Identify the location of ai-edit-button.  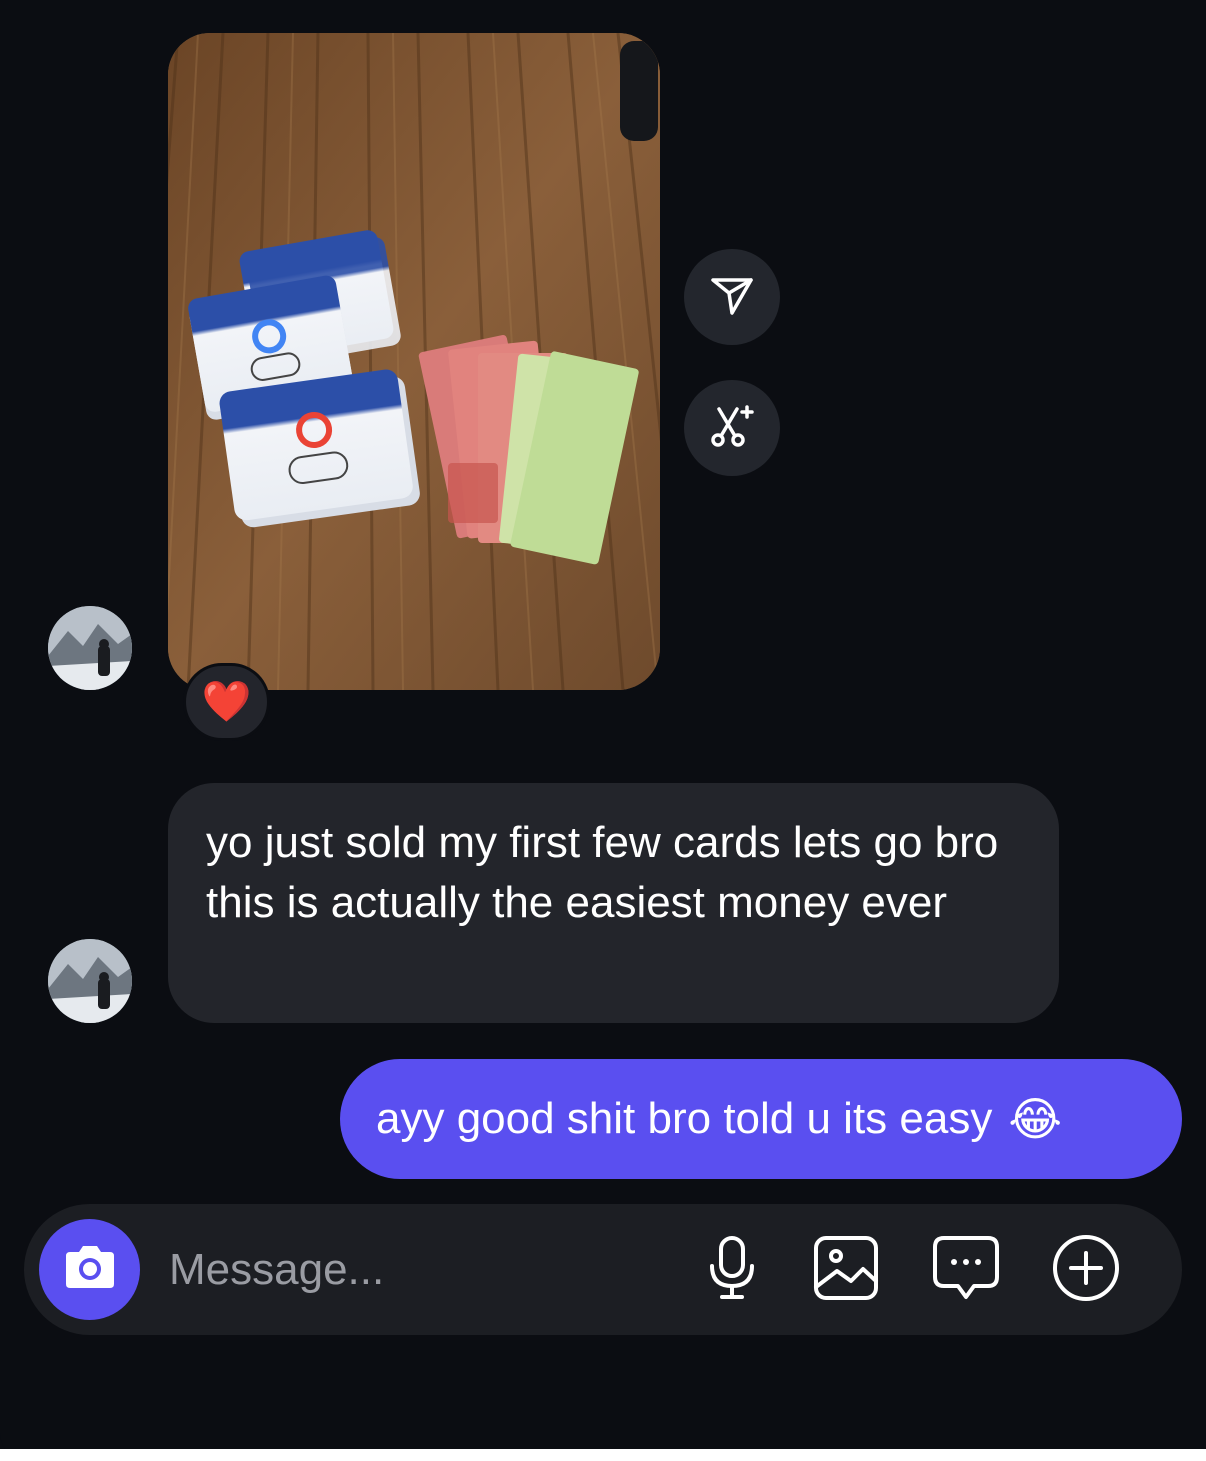
(732, 428).